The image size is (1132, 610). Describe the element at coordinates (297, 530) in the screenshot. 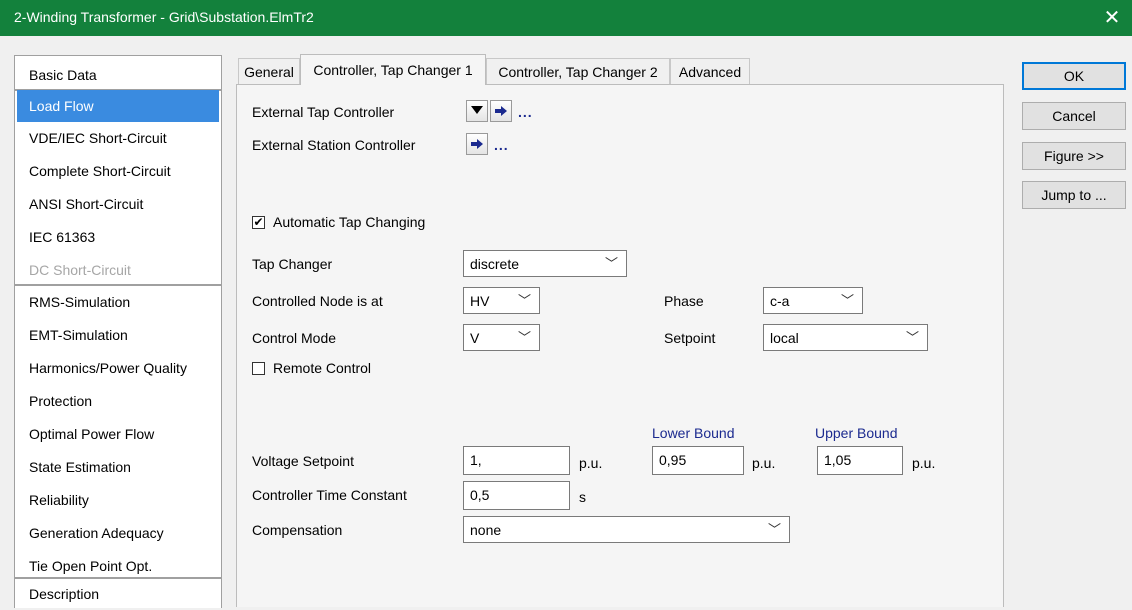

I see `compensation-label: Compensation` at that location.